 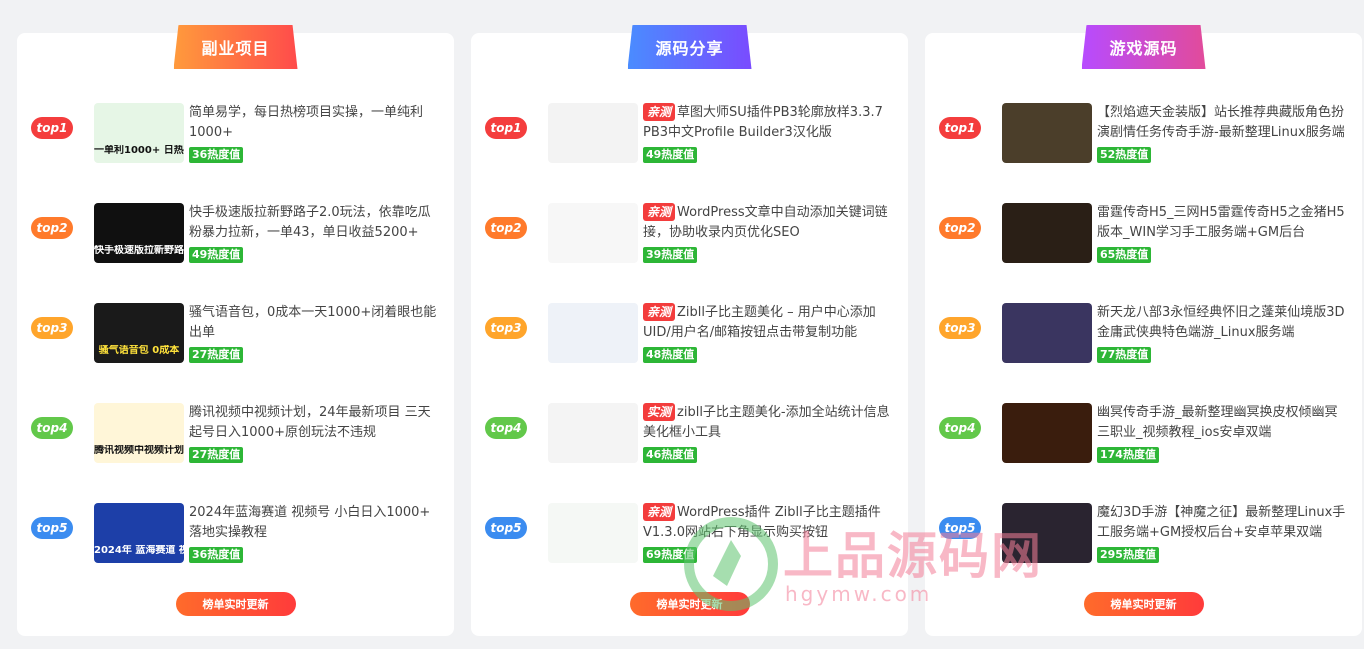 What do you see at coordinates (1143, 47) in the screenshot?
I see `card-title-ribbon: 游戏源码` at bounding box center [1143, 47].